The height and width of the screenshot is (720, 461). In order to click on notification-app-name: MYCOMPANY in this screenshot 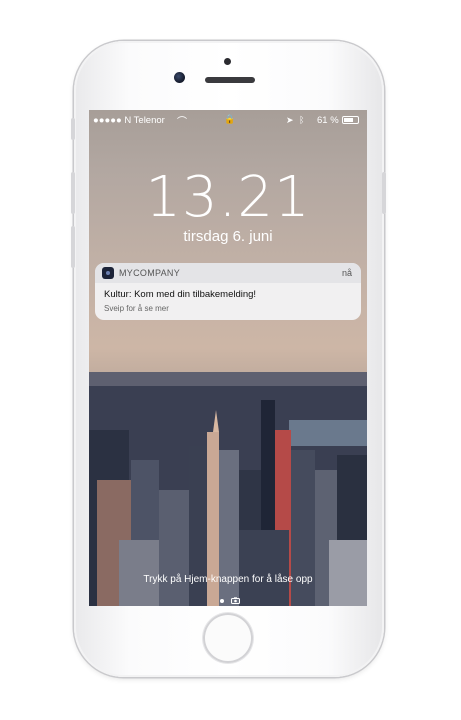, I will do `click(150, 273)`.